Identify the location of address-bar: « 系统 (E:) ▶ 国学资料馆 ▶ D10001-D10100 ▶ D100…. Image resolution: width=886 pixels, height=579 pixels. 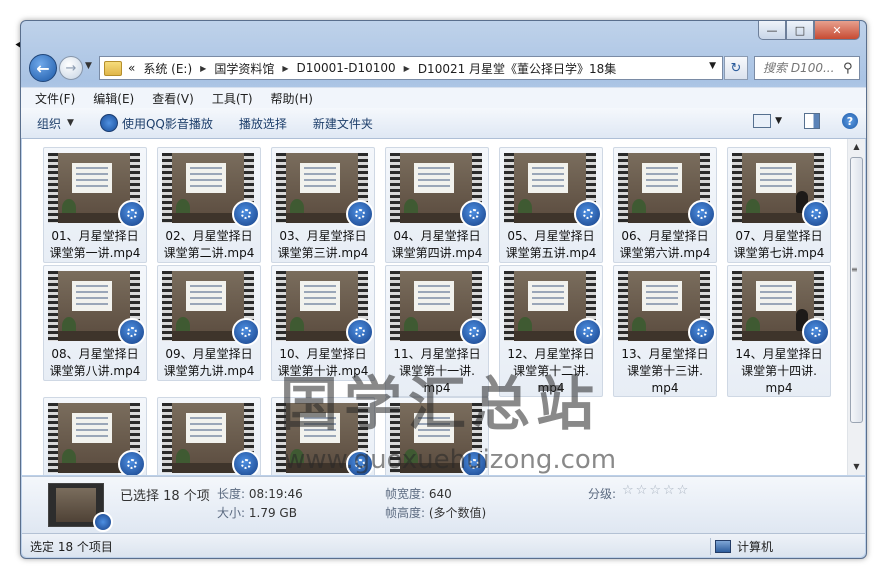
(411, 68).